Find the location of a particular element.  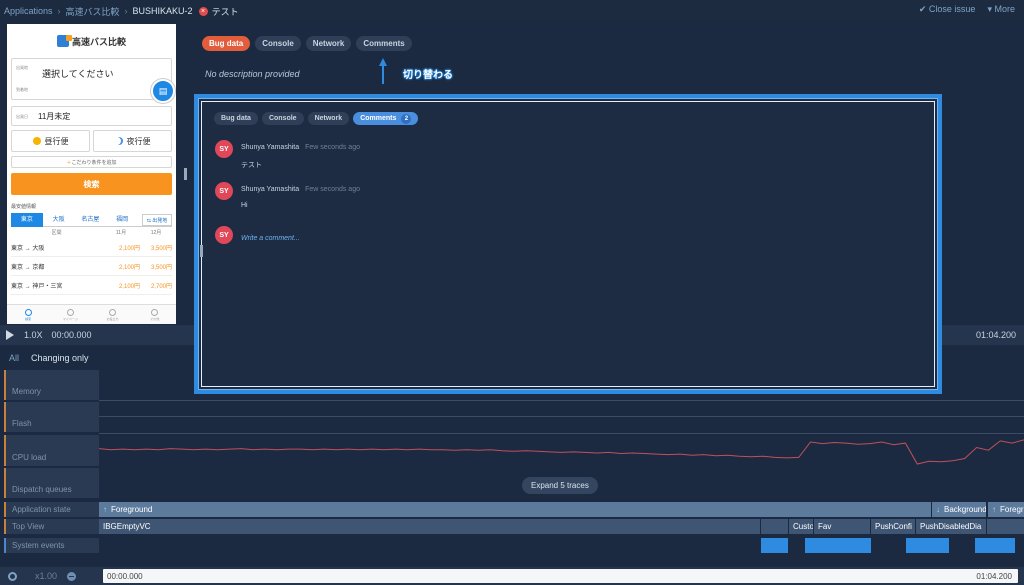

zoom-icon is located at coordinates (12, 576).